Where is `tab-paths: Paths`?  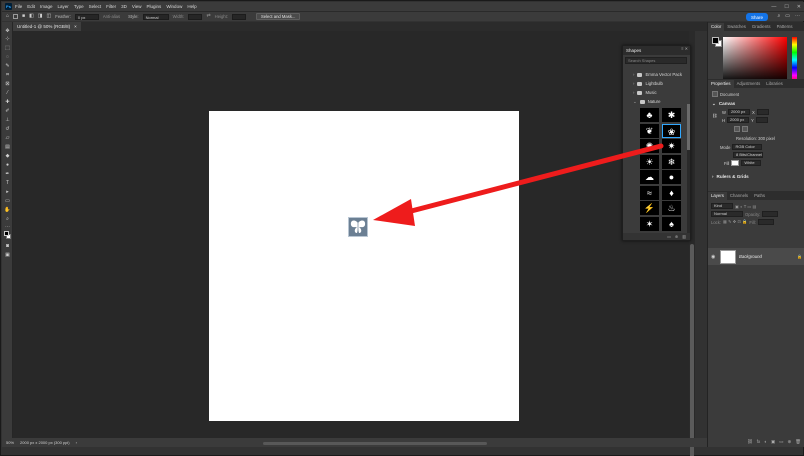 tab-paths: Paths is located at coordinates (759, 196).